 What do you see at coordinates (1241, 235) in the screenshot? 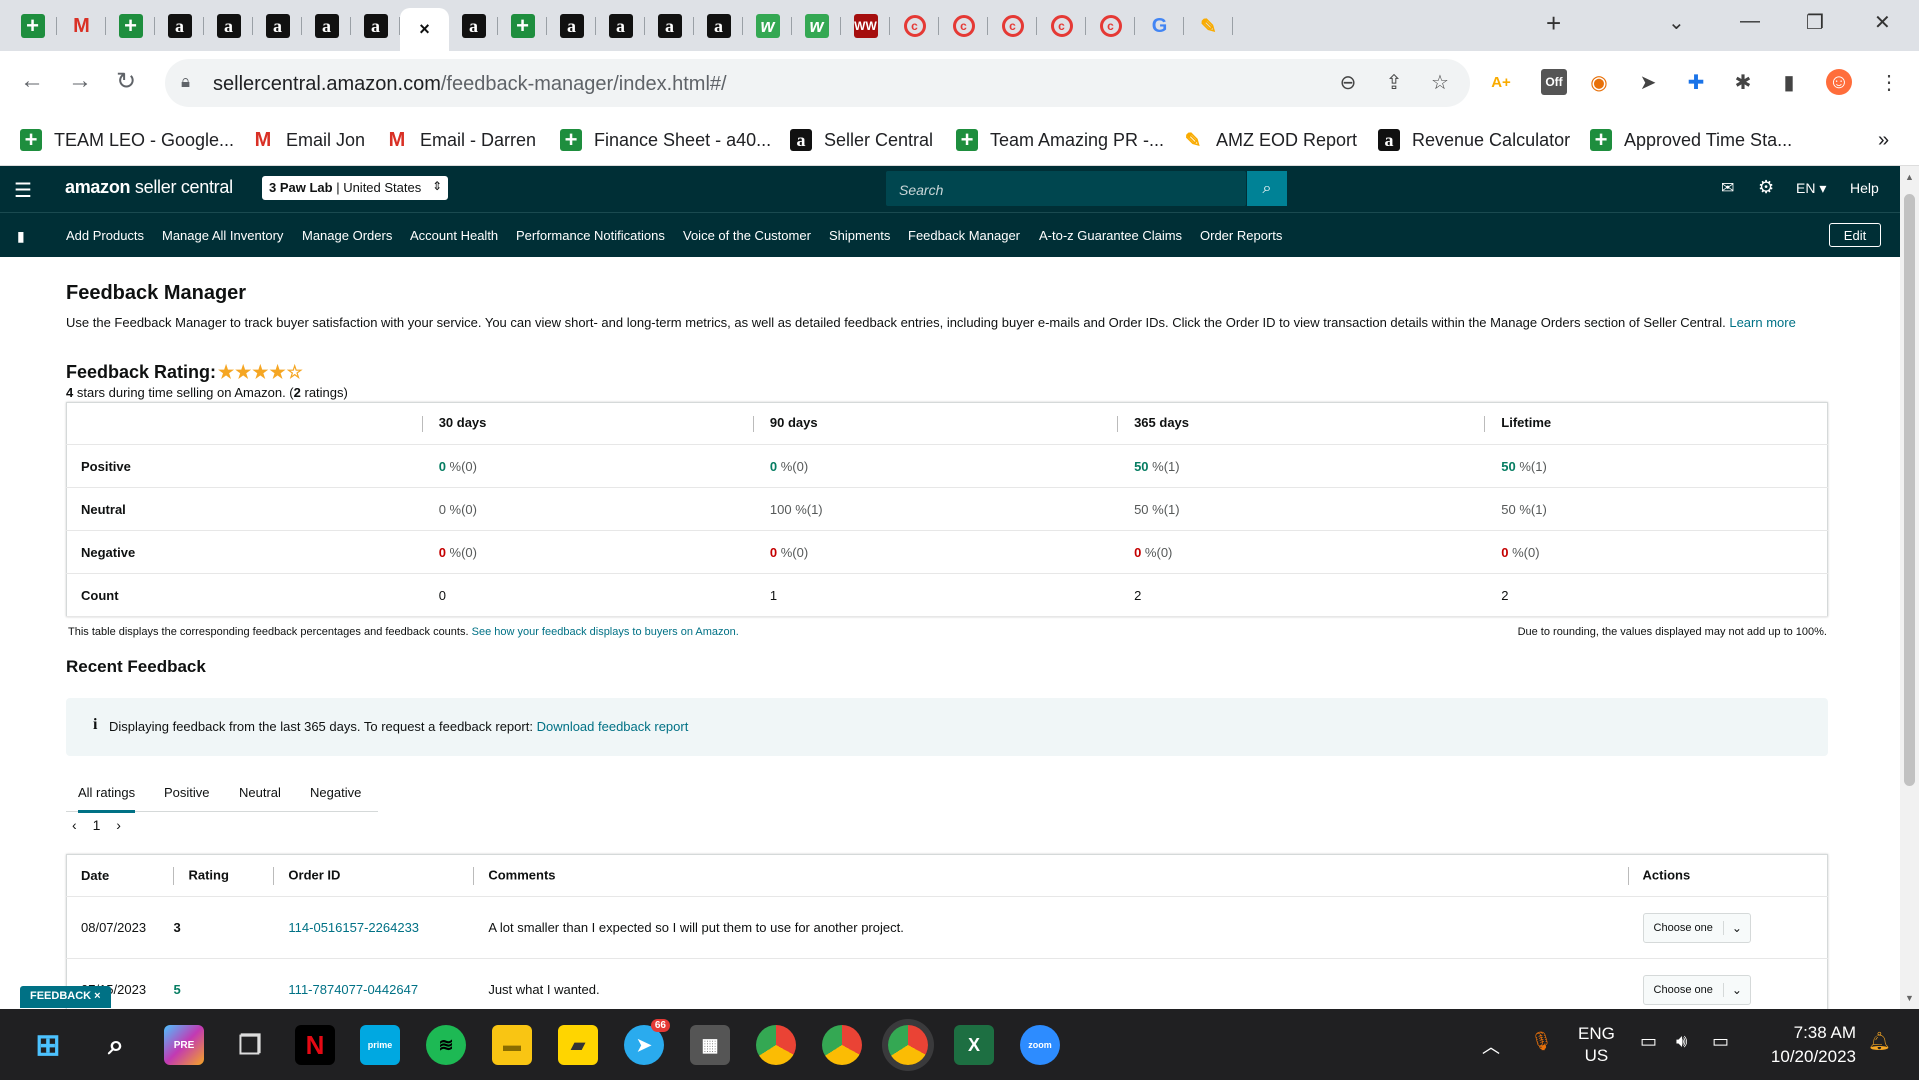
I see `nav-link: Order Reports` at bounding box center [1241, 235].